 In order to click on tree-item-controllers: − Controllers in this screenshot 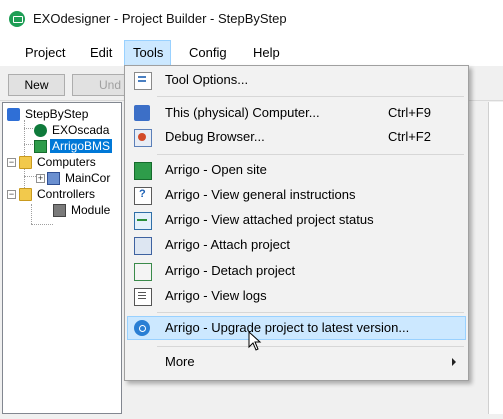, I will do `click(52, 194)`.